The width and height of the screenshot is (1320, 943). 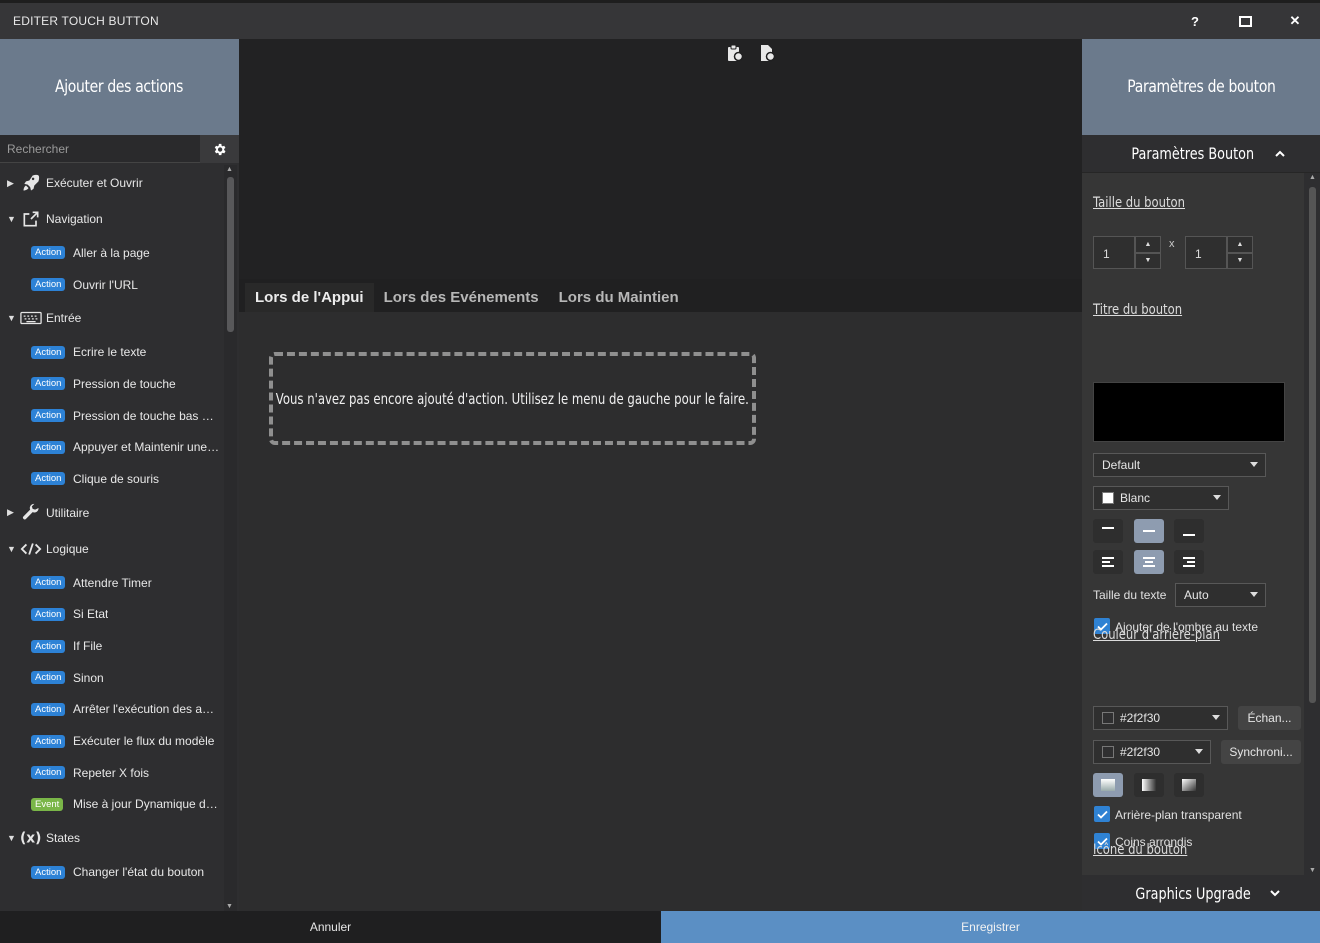 What do you see at coordinates (1240, 244) in the screenshot?
I see `height-up-icon: ▲` at bounding box center [1240, 244].